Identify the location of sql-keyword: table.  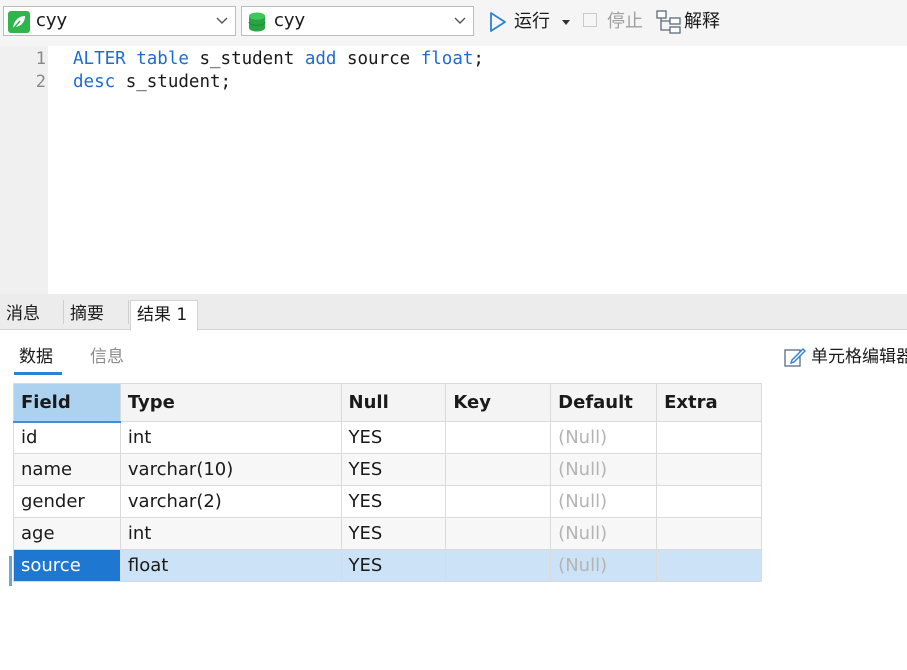
(162, 59).